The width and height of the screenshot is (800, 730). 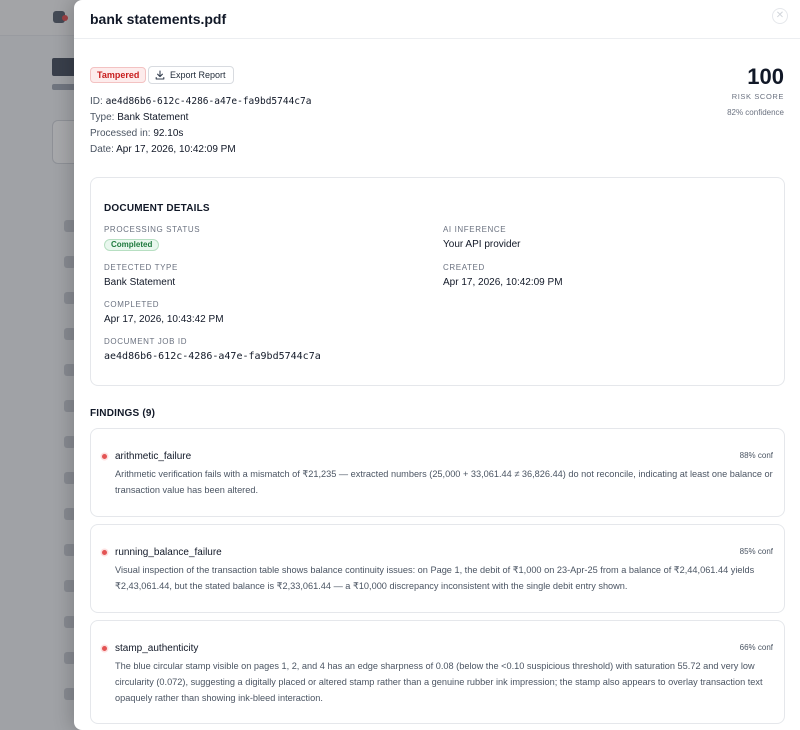 I want to click on status-badge: Tampered, so click(x=118, y=75).